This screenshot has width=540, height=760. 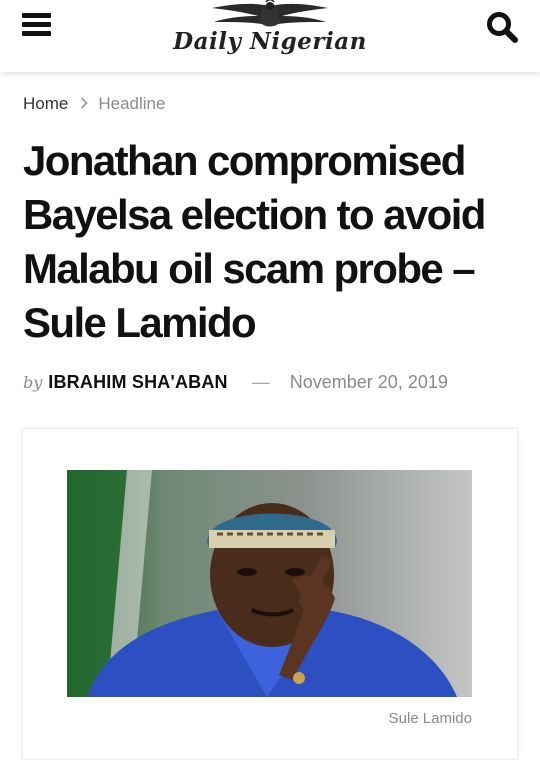 I want to click on author-link: IBRAHIM SHA'ABAN, so click(x=137, y=382).